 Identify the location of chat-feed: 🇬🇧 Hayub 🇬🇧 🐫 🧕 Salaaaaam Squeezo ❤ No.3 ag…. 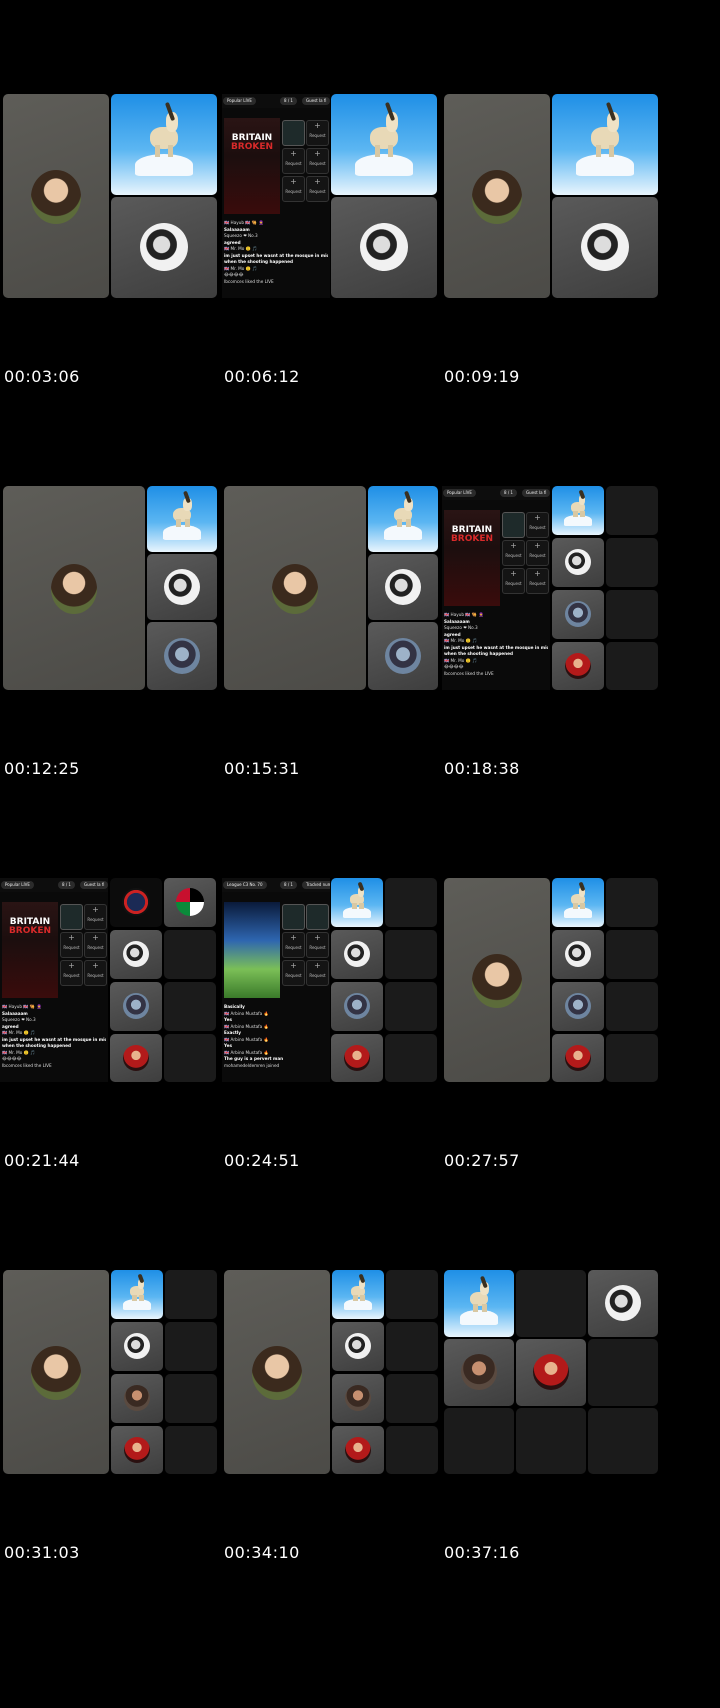
(496, 644).